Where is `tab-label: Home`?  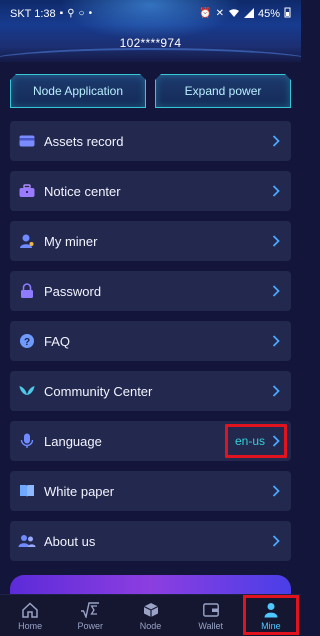
tab-label: Home is located at coordinates (30, 625).